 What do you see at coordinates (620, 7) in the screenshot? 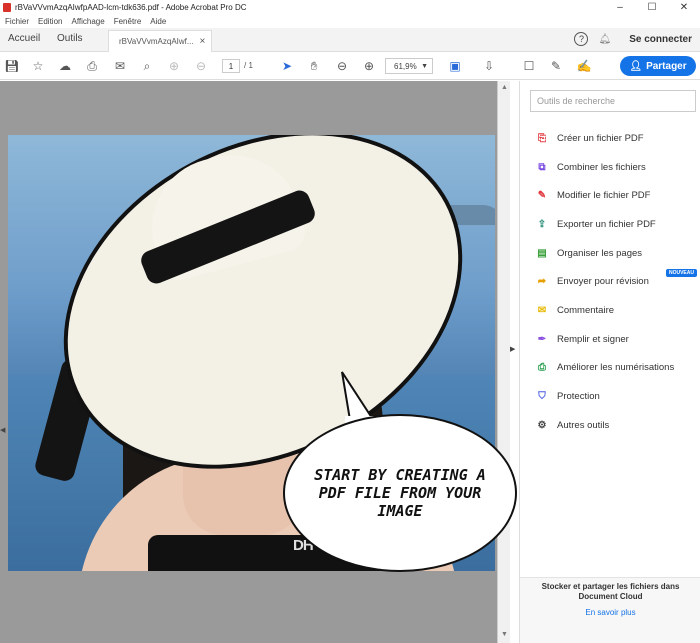
I see `minimize-button: –` at bounding box center [620, 7].